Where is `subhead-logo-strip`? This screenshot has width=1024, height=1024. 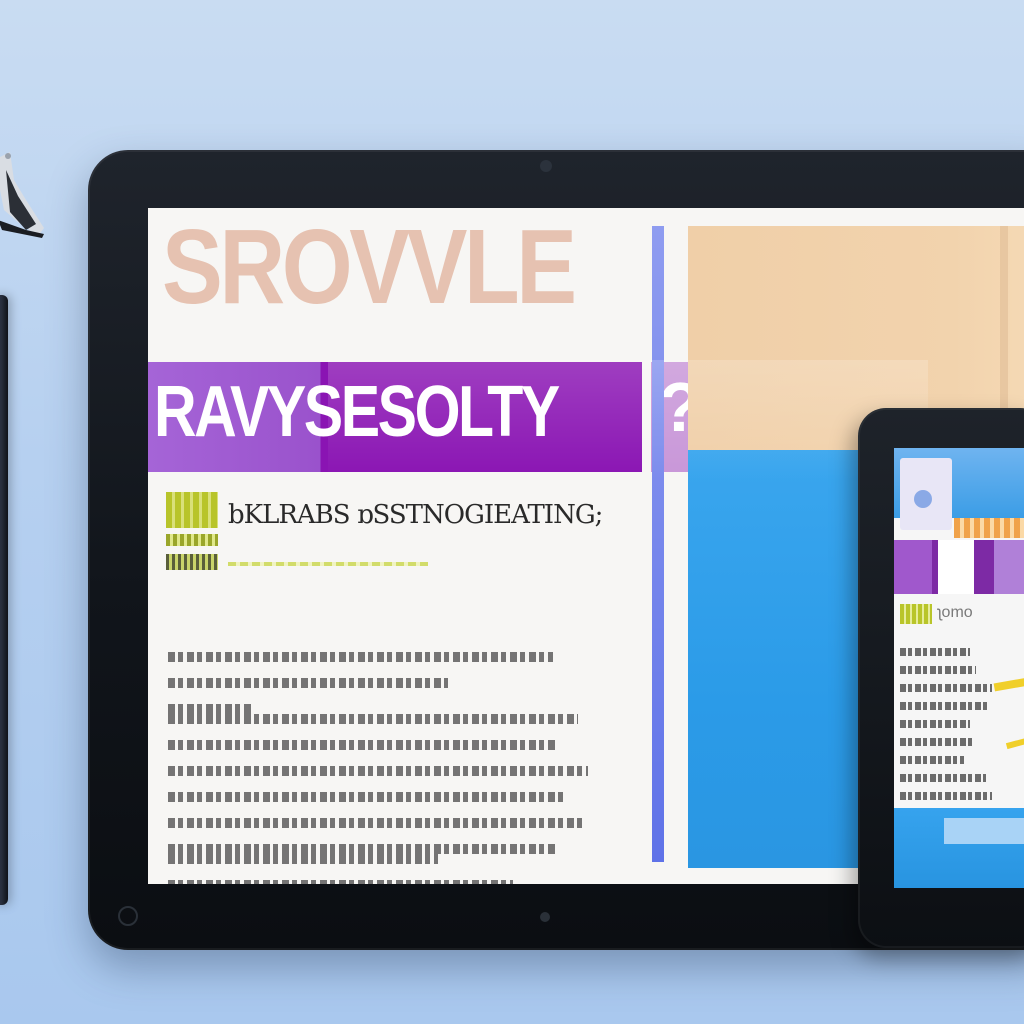 subhead-logo-strip is located at coordinates (192, 540).